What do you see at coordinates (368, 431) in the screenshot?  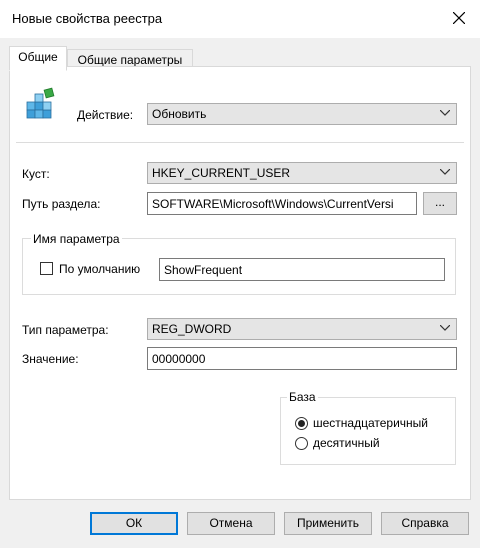 I see `base-group` at bounding box center [368, 431].